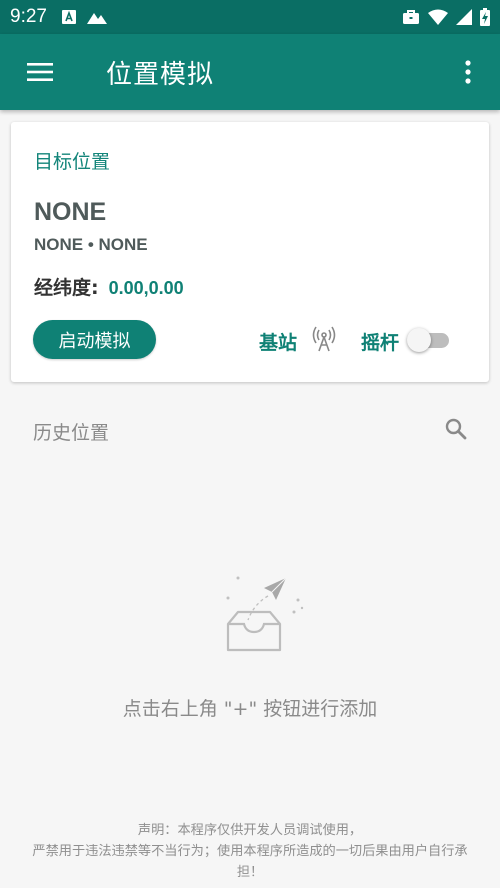 The height and width of the screenshot is (888, 500). What do you see at coordinates (265, 614) in the screenshot?
I see `inbox-paper-plane-icon` at bounding box center [265, 614].